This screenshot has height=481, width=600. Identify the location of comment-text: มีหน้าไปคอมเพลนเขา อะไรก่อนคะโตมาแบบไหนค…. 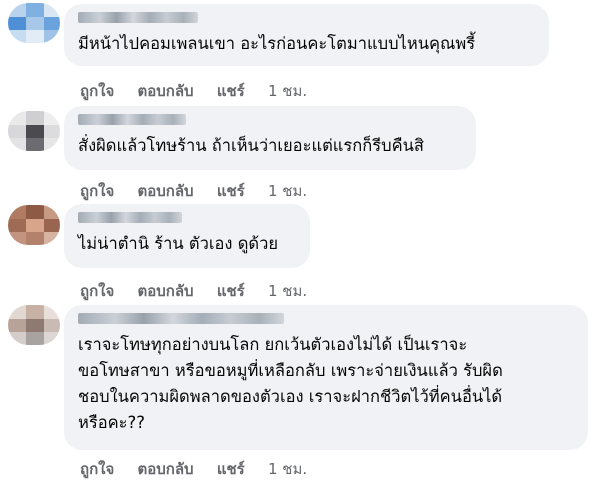
(277, 43).